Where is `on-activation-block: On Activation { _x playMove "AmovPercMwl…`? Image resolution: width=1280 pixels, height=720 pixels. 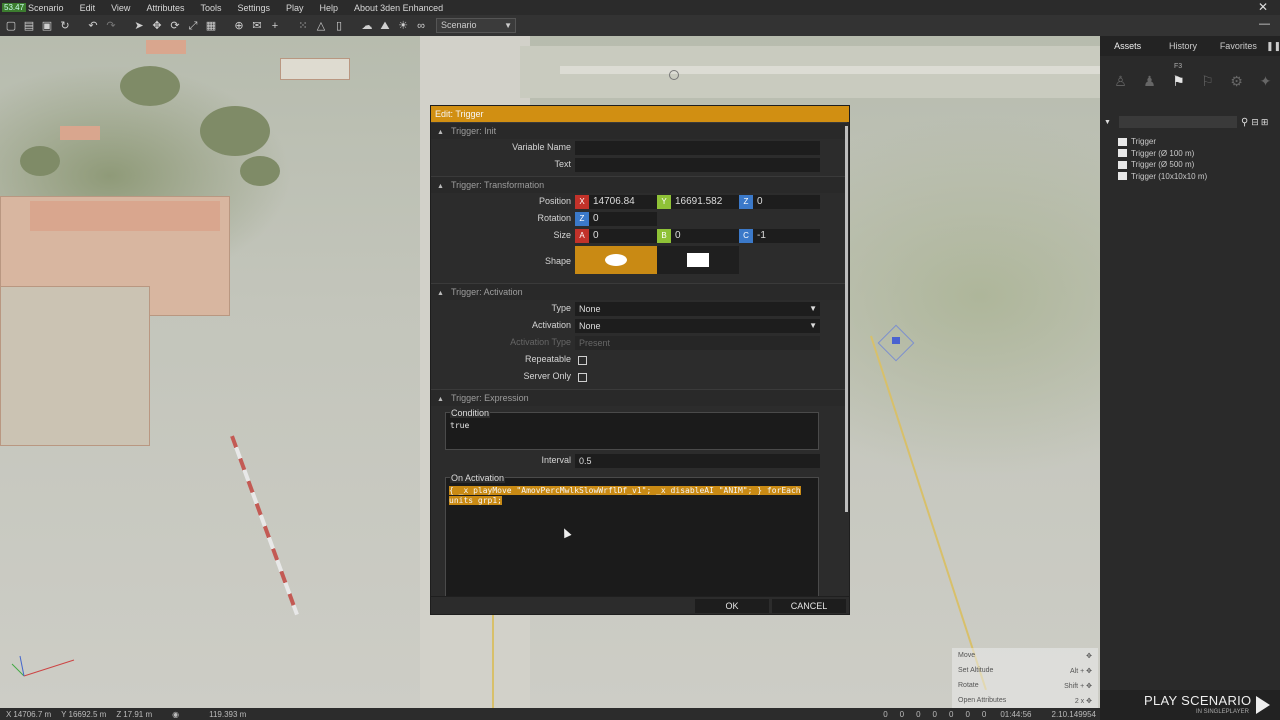
on-activation-block: On Activation { _x playMove "AmovPercMwl… is located at coordinates (639, 533).